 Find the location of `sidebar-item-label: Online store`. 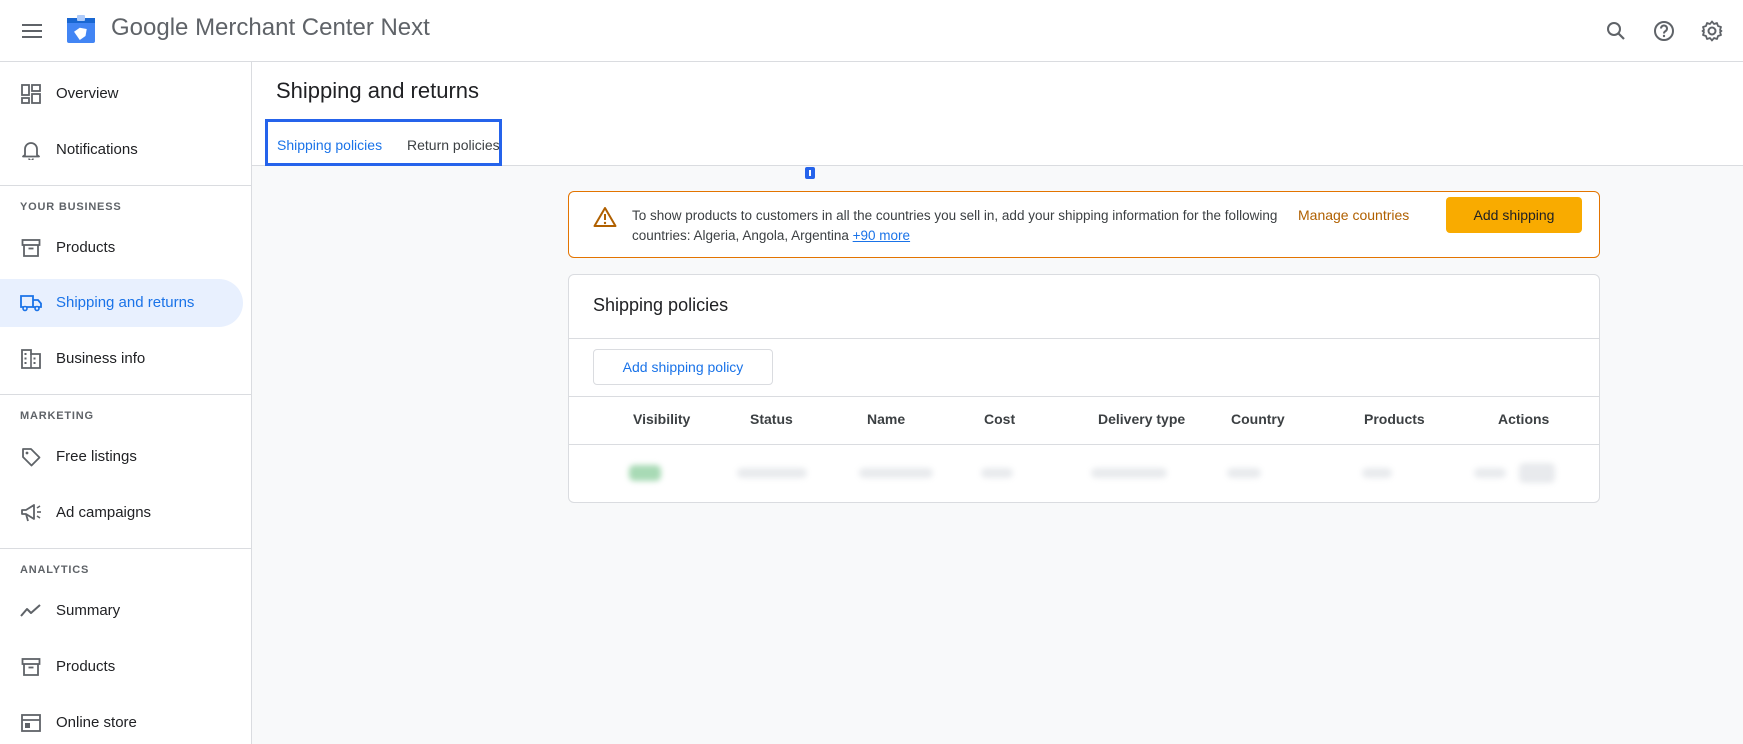

sidebar-item-label: Online store is located at coordinates (96, 722).